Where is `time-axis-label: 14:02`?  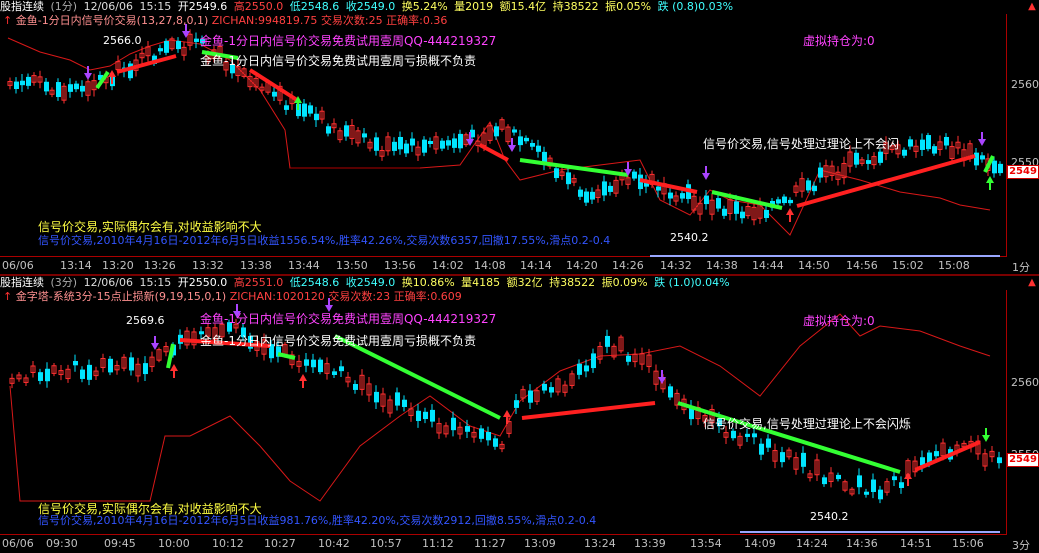 time-axis-label: 14:02 is located at coordinates (448, 265).